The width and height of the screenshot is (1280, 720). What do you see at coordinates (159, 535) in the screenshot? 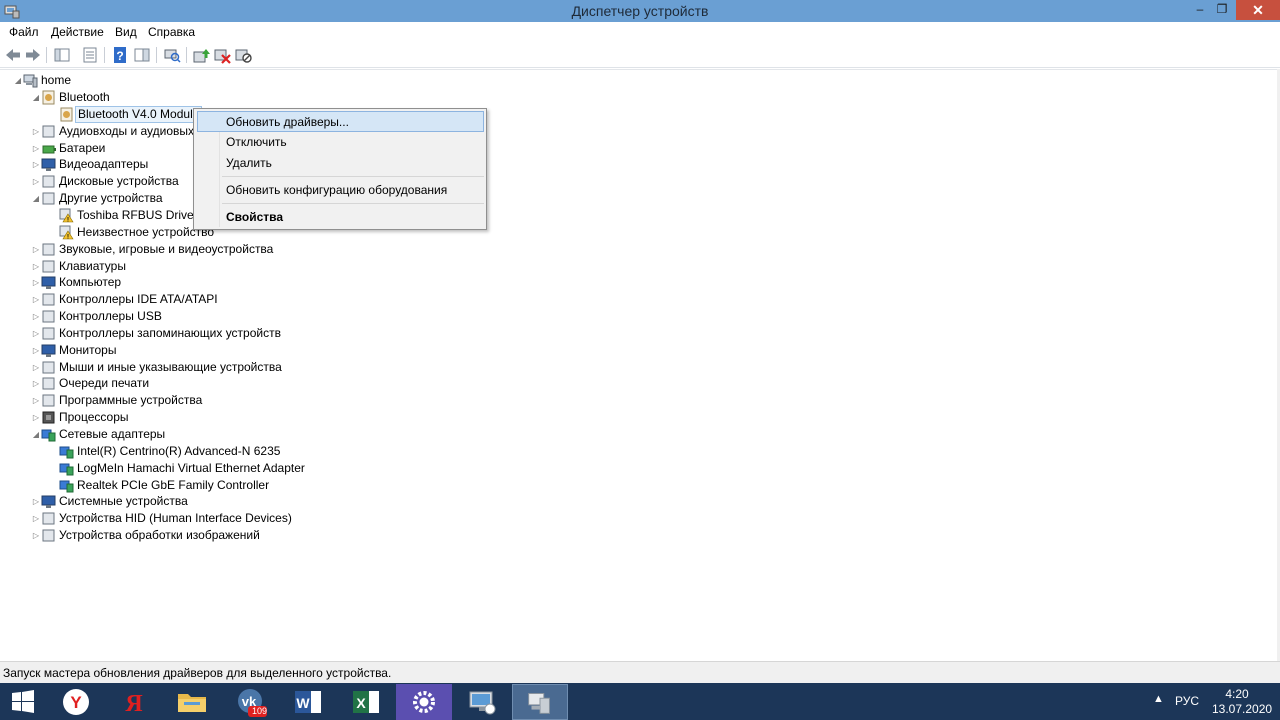
I see `tree-item-label: Устройства обработки изображений` at bounding box center [159, 535].